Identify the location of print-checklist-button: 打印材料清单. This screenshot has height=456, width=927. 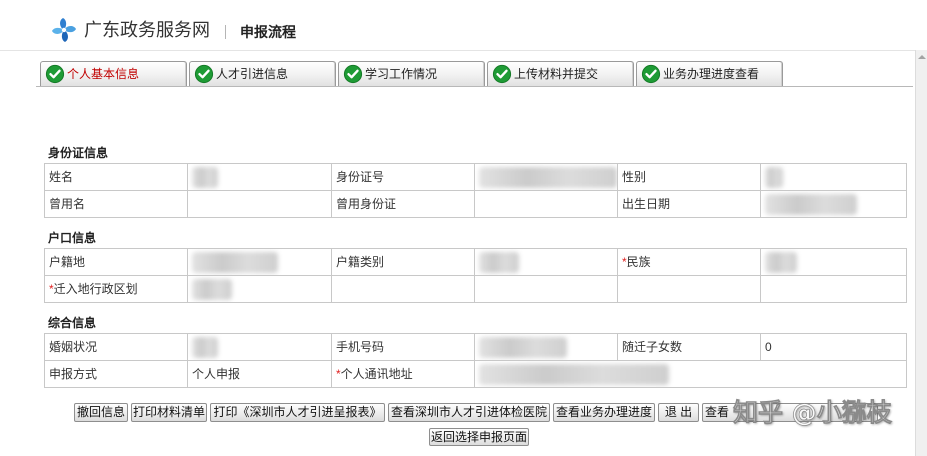
(169, 412).